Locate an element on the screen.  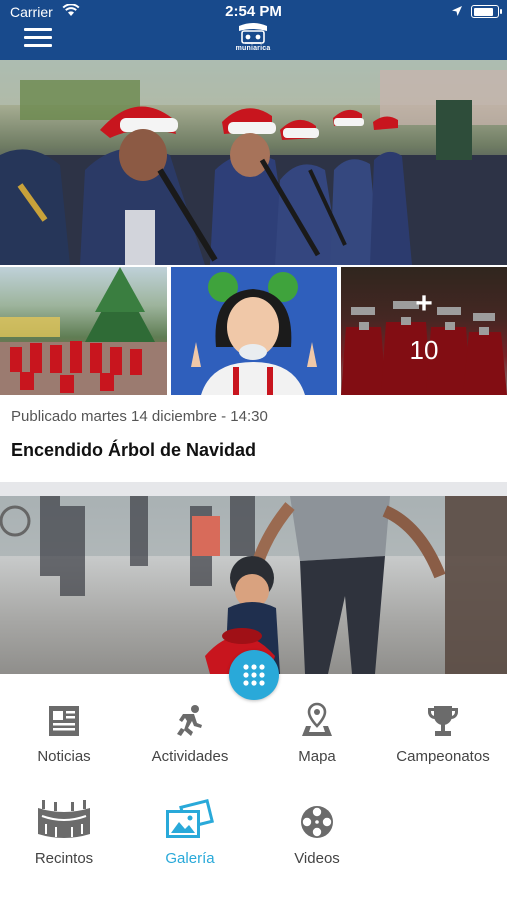
more-plus-icon: + is located at coordinates (424, 303).